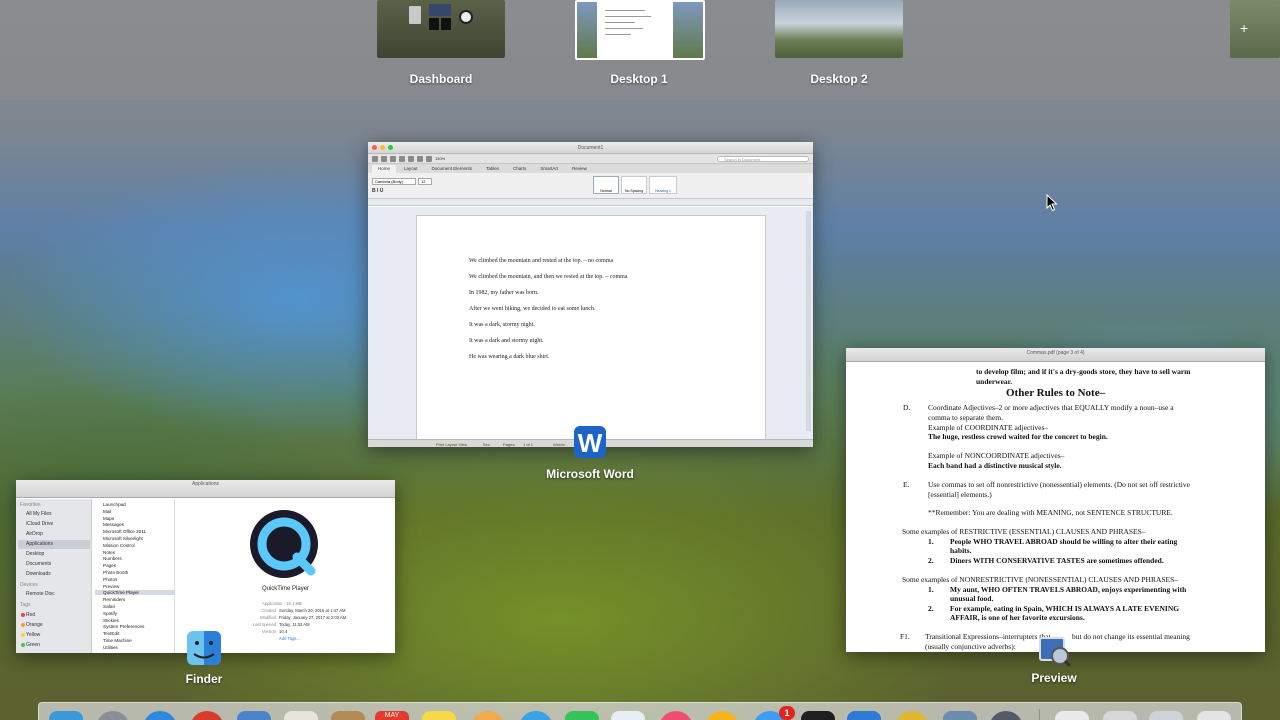 The image size is (1280, 720). I want to click on finder-app-row: Numbers, so click(112, 558).